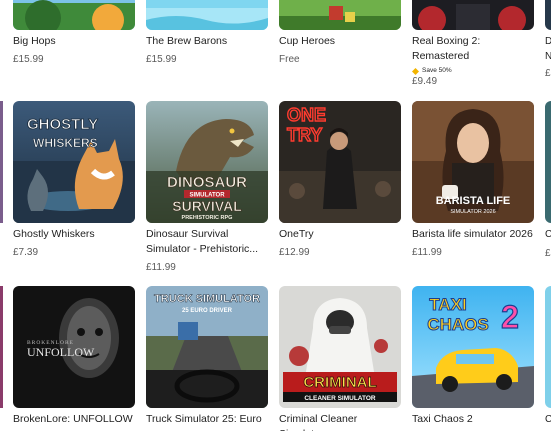  Describe the element at coordinates (415, 71) in the screenshot. I see `sale-tag-icon` at that location.